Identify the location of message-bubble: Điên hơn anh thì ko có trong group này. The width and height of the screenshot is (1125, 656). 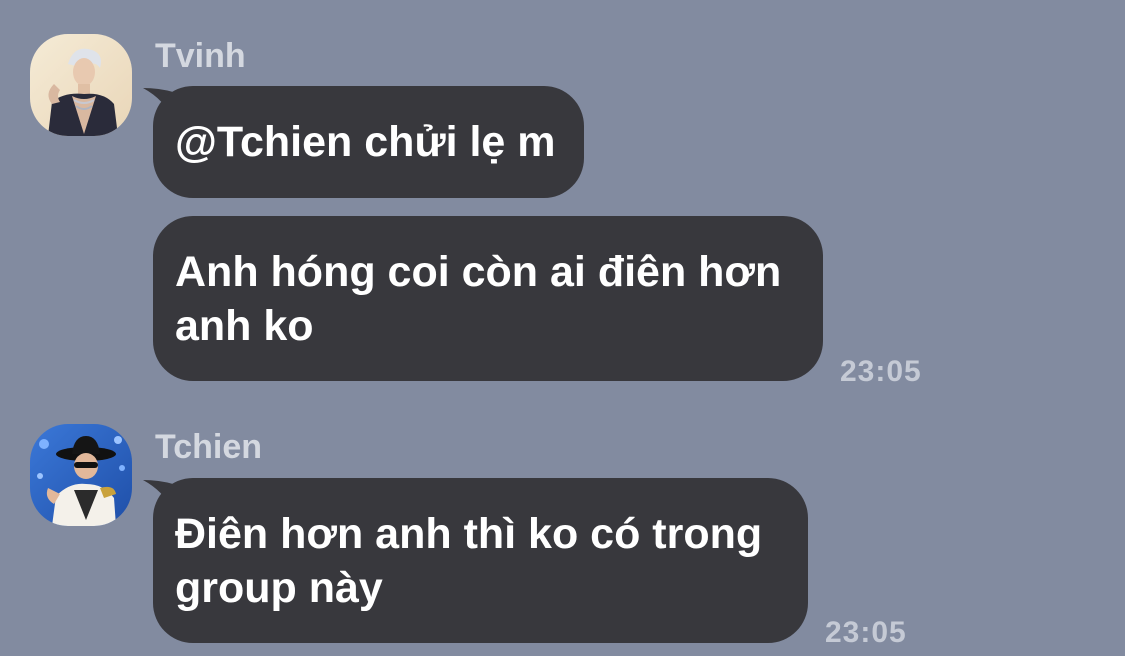
(480, 560).